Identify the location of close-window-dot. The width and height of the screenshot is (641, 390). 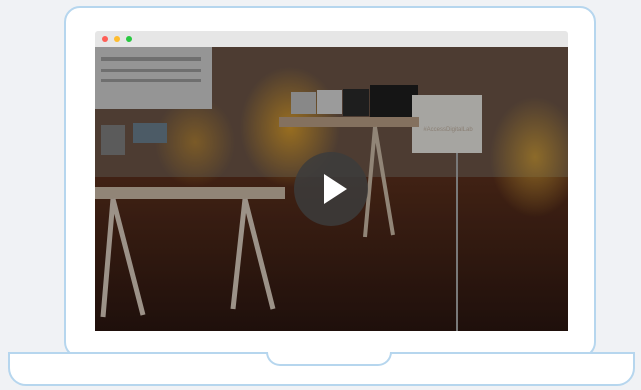
(105, 39).